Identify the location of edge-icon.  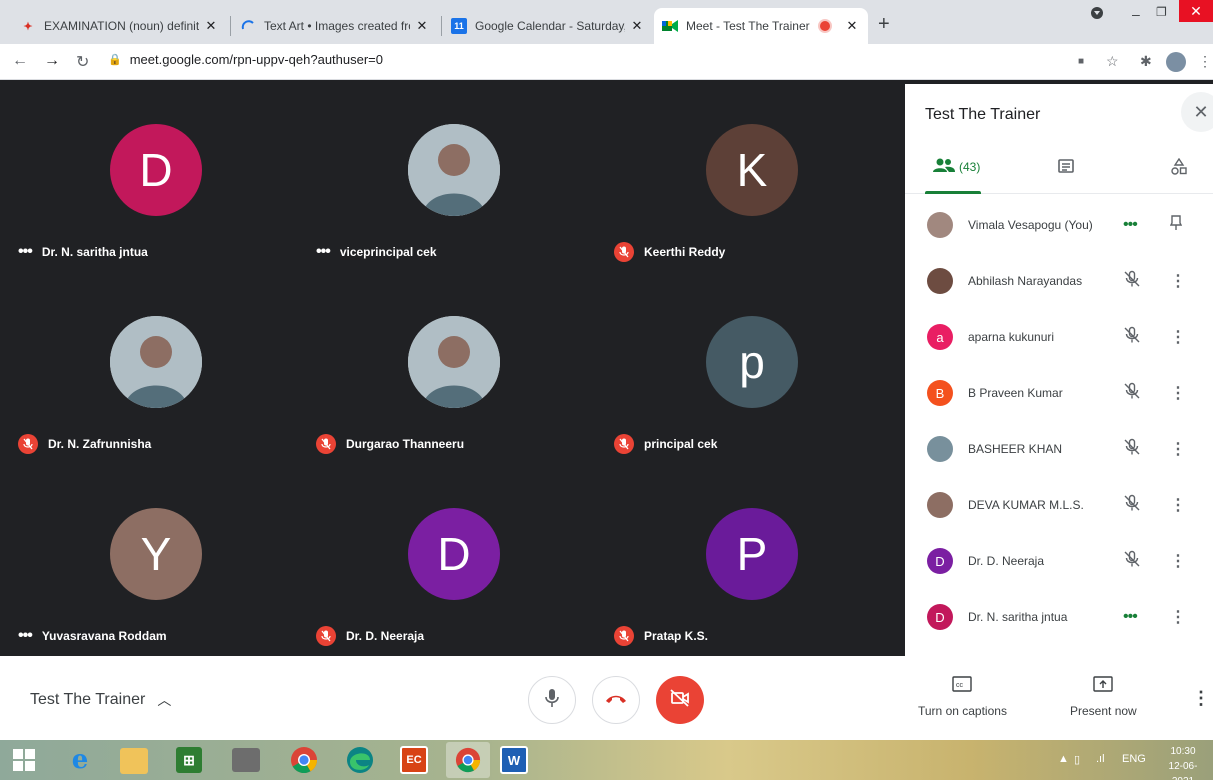
(360, 760).